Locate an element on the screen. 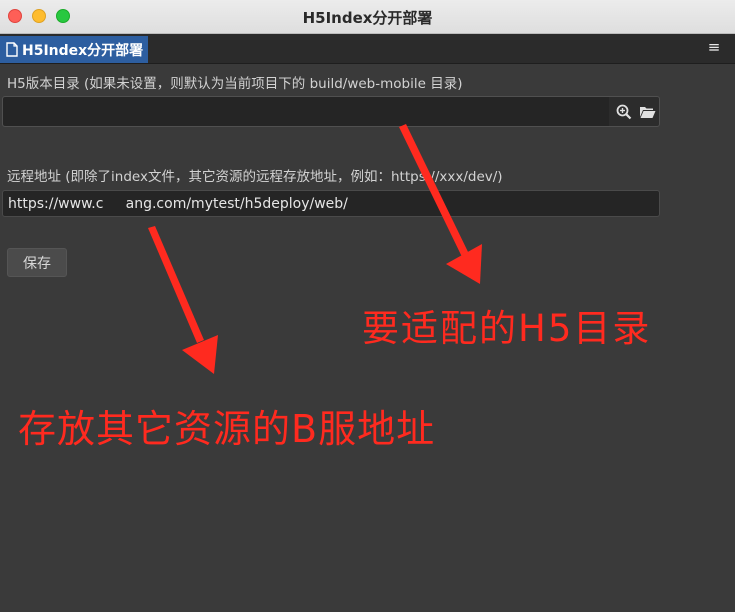  h5-dir-field-group is located at coordinates (331, 111).